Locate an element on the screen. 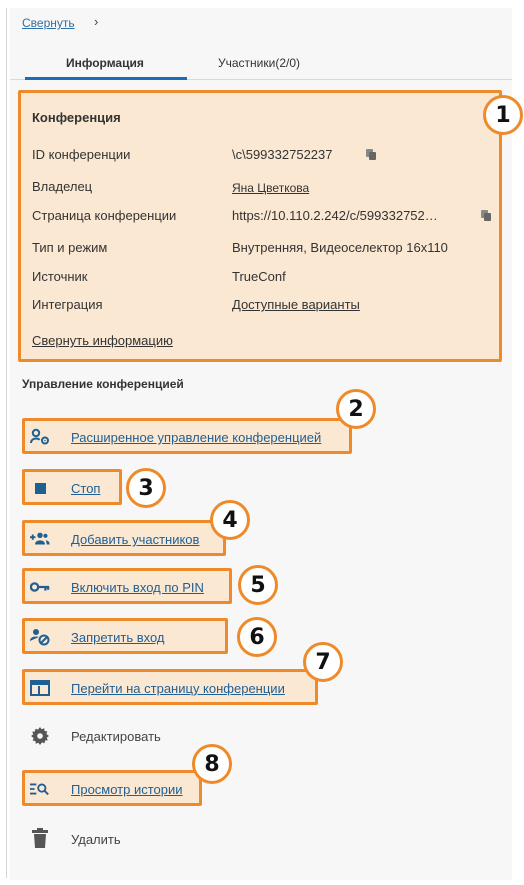  go-to-conference-page-button: Перейти на страницу конференции is located at coordinates (178, 688).